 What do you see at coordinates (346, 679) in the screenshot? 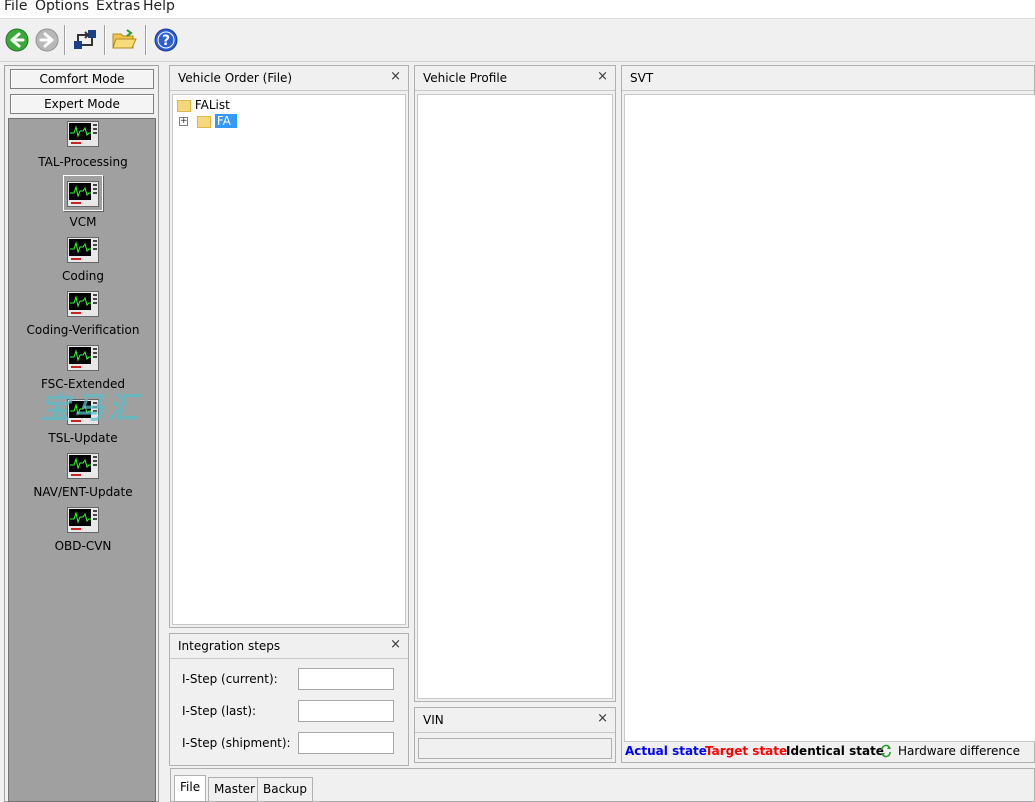
I see `istep-current-field` at bounding box center [346, 679].